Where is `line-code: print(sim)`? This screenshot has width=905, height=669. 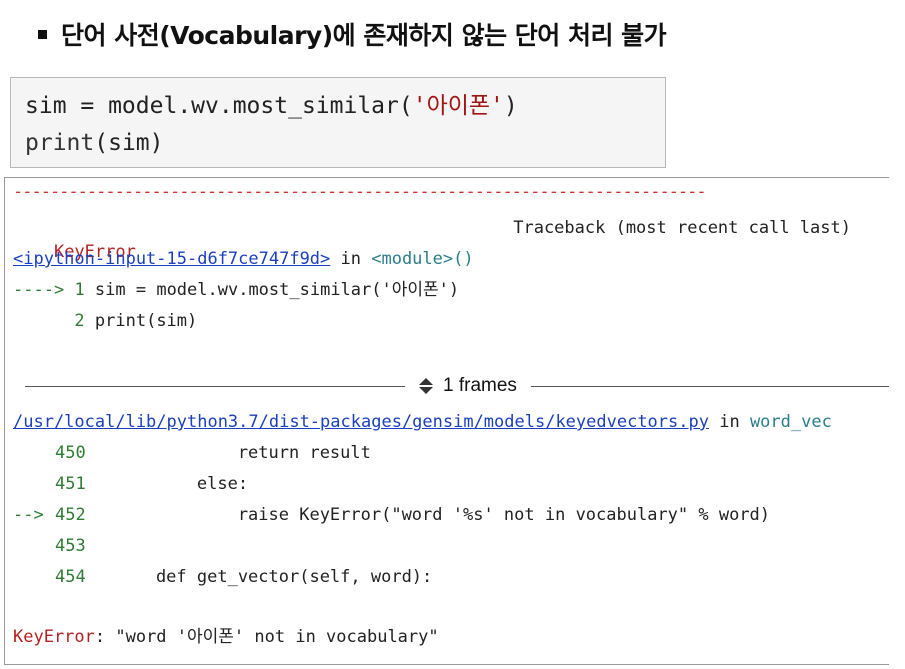
line-code: print(sim) is located at coordinates (141, 321).